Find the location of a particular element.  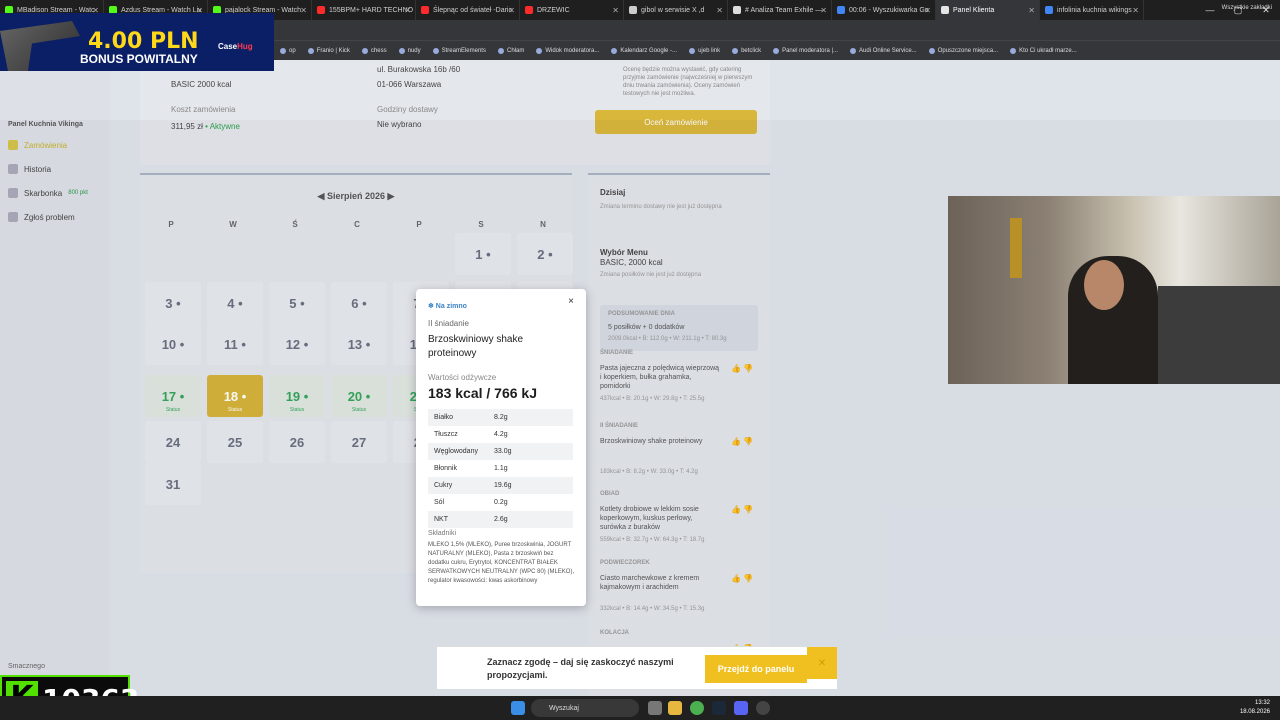

rate-order-button: Oceń zamówienie is located at coordinates (676, 122).